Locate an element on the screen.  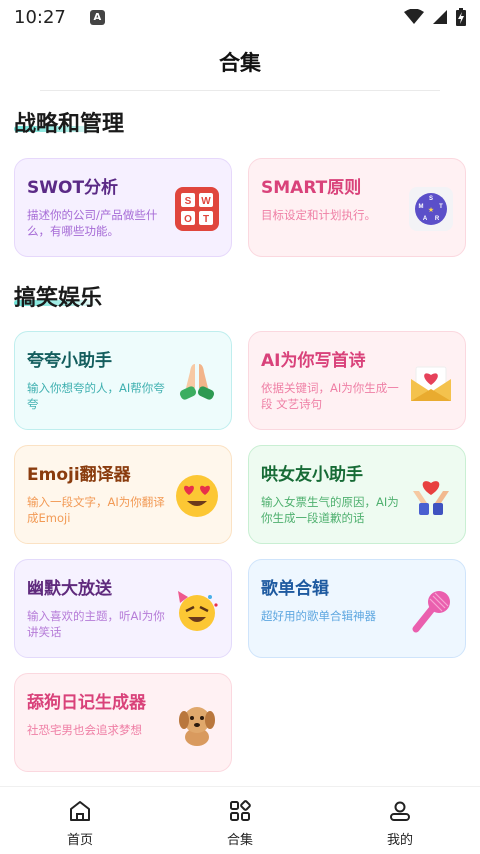
puppy-icon is located at coordinates (197, 724).